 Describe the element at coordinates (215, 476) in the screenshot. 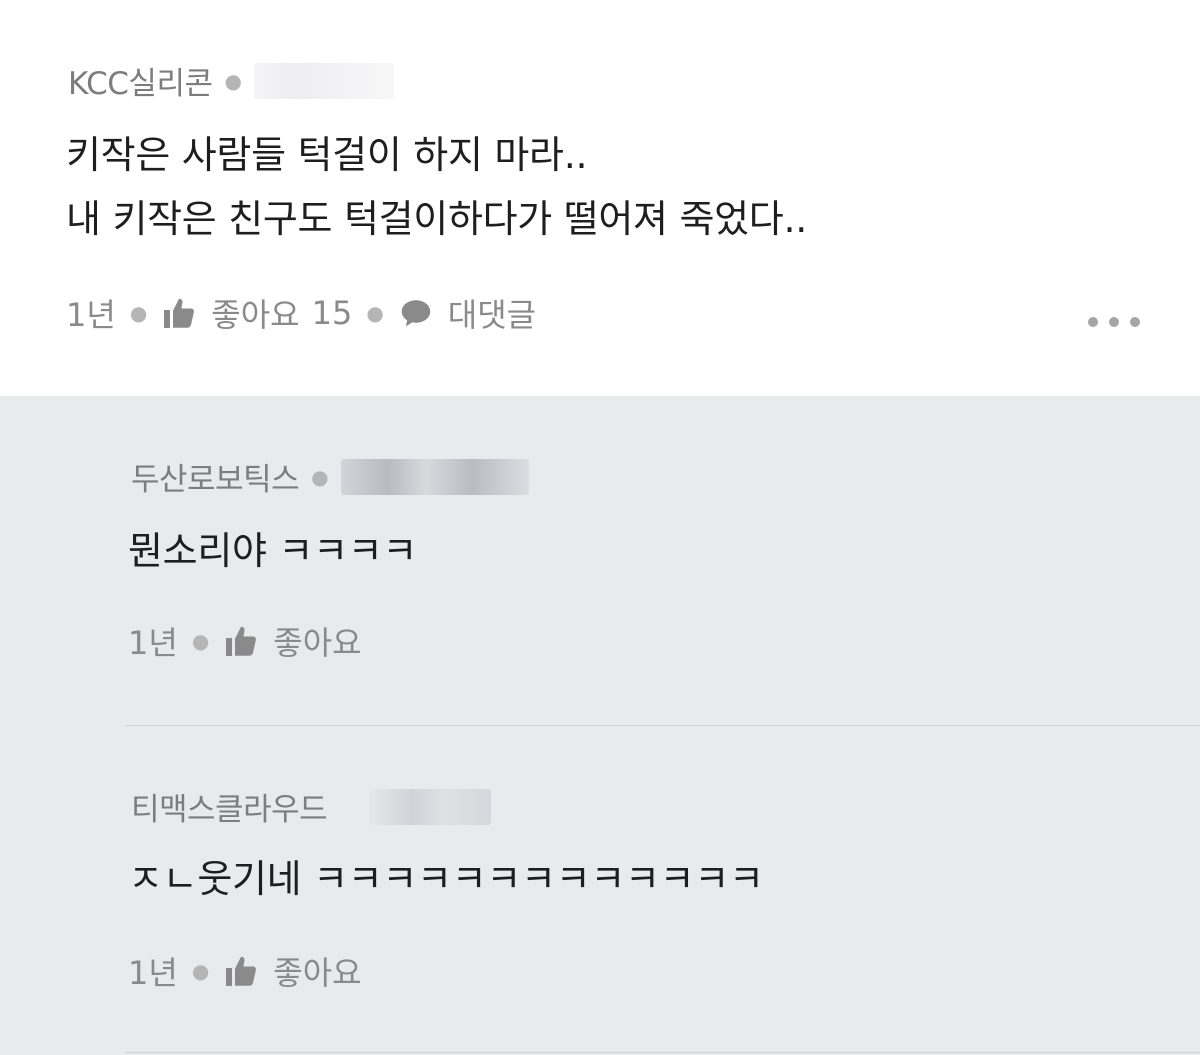

I see `reply-author: 두산로보틱스` at that location.